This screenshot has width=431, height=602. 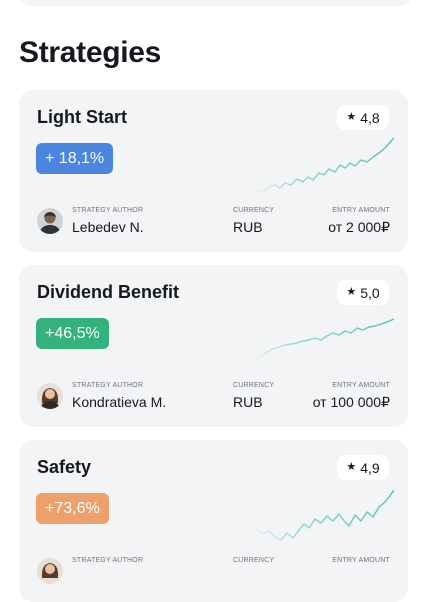 I want to click on return-badge: +46,5%, so click(x=72, y=333).